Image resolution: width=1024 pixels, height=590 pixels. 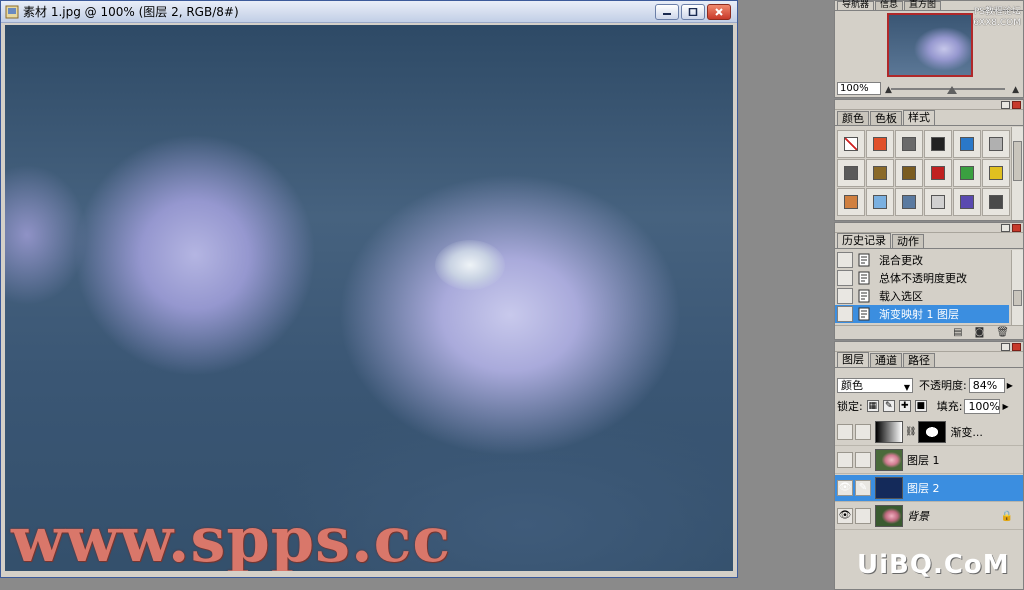 What do you see at coordinates (919, 360) in the screenshot?
I see `tab-paths: 路径` at bounding box center [919, 360].